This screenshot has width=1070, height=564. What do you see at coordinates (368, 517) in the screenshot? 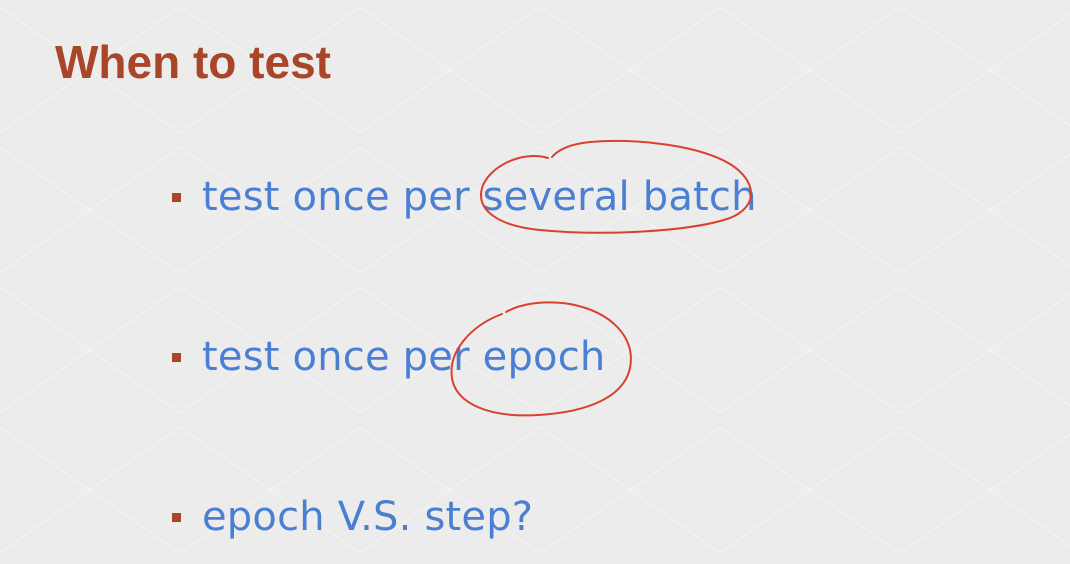
I see `bullet-text-3: epoch V.S. step?` at bounding box center [368, 517].